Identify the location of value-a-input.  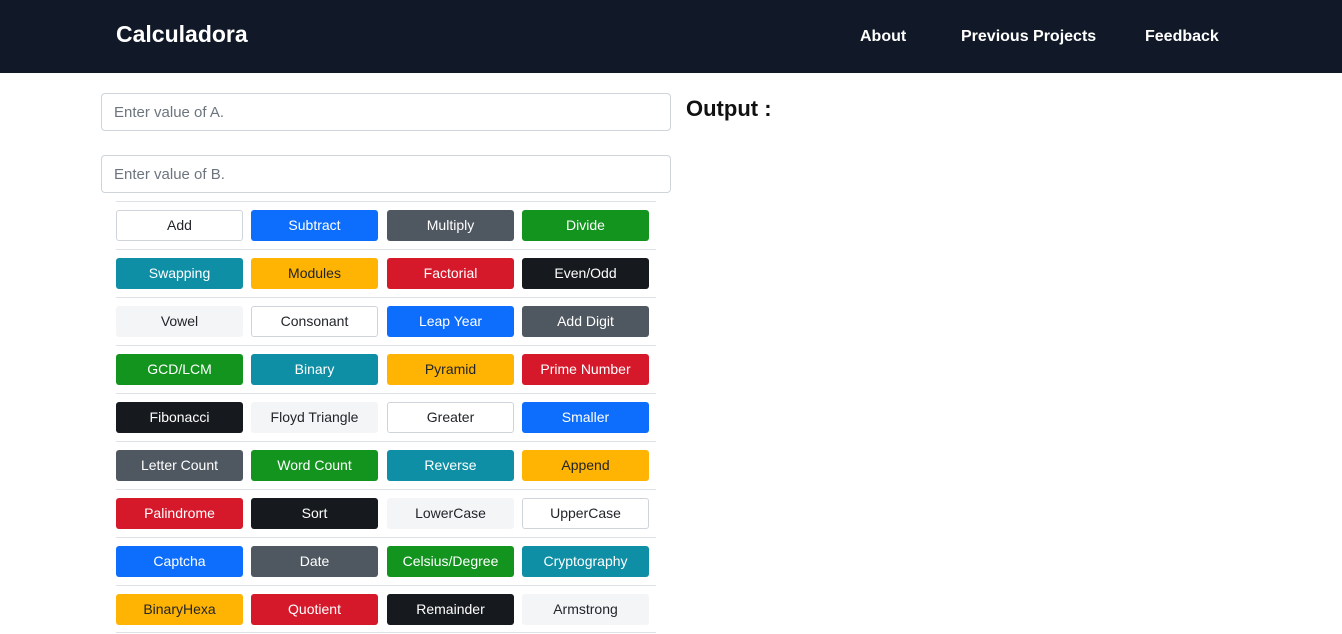
(386, 112).